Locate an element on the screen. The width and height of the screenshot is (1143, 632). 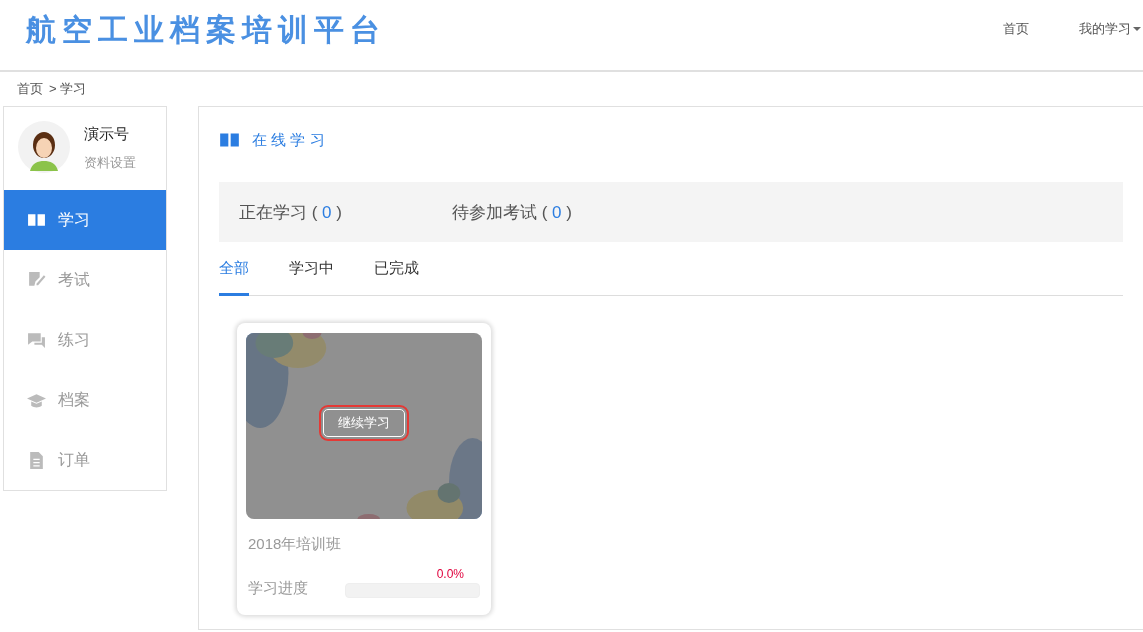
tab: 已完成 is located at coordinates (396, 269).